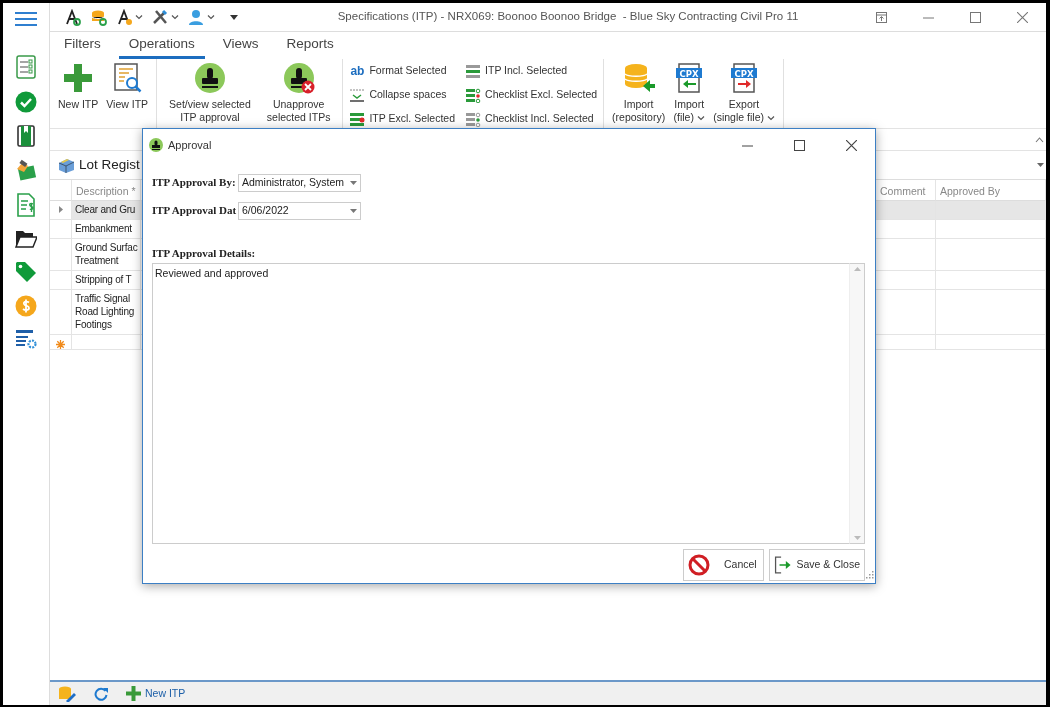 This screenshot has height=707, width=1050. What do you see at coordinates (689, 92) in the screenshot?
I see `ribbon-button: CPX Import (file)` at bounding box center [689, 92].